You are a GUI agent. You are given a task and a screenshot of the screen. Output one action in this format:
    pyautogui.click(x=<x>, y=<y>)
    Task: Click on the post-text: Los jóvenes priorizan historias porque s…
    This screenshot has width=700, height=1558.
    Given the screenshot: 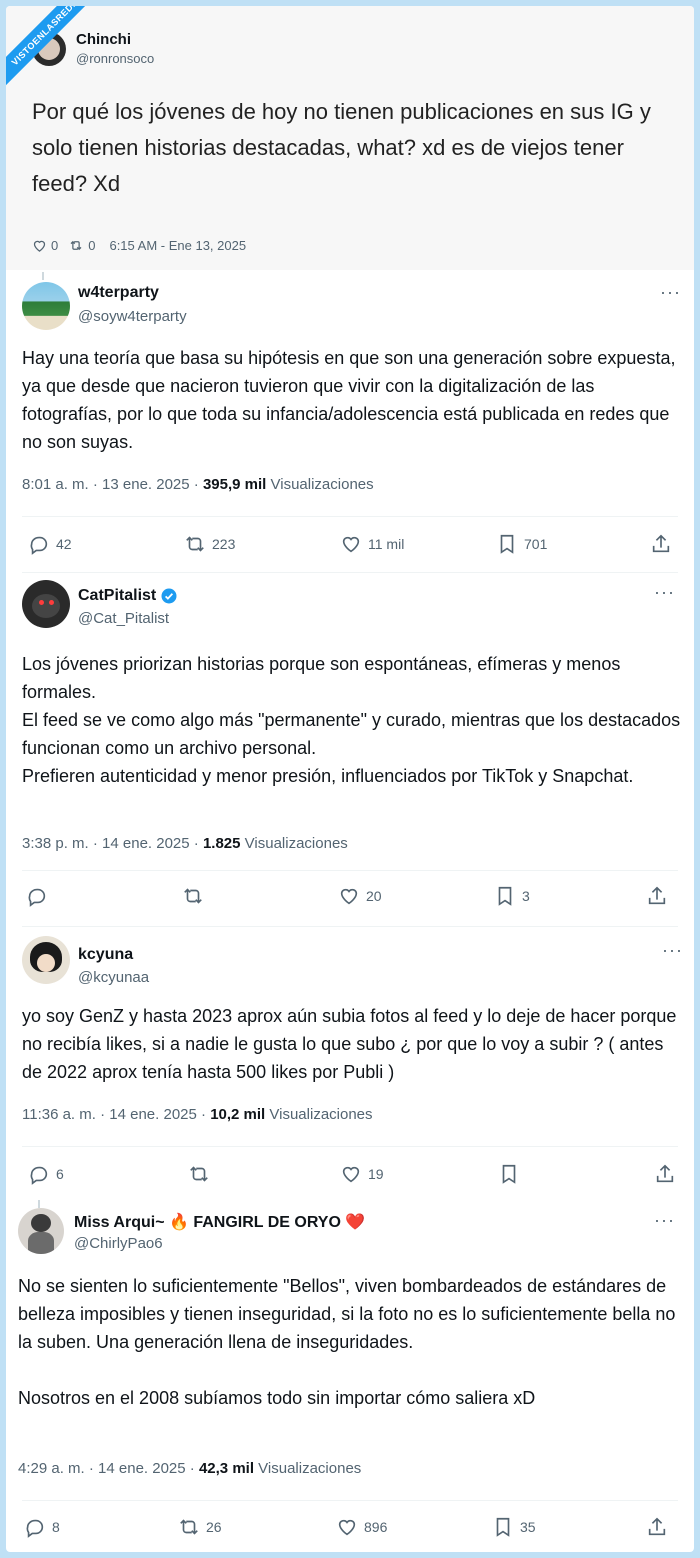 What is the action you would take?
    pyautogui.click(x=351, y=720)
    